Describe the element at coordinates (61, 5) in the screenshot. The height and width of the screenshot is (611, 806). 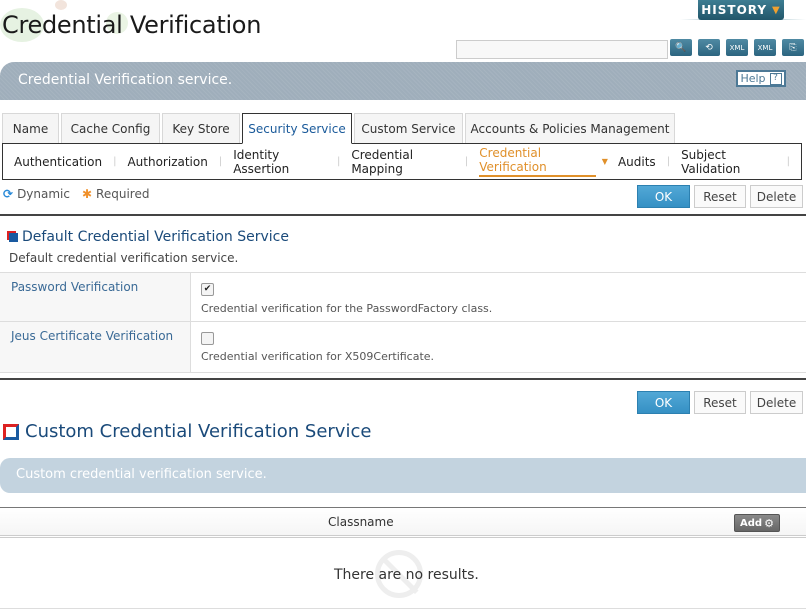
I see `decor-circle` at that location.